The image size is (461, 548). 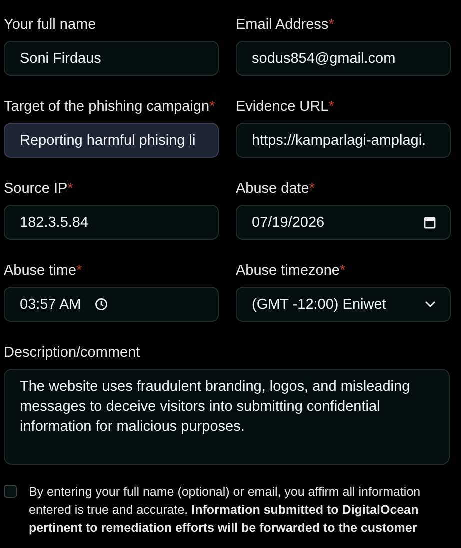 What do you see at coordinates (51, 25) in the screenshot?
I see `field-label: Your full name` at bounding box center [51, 25].